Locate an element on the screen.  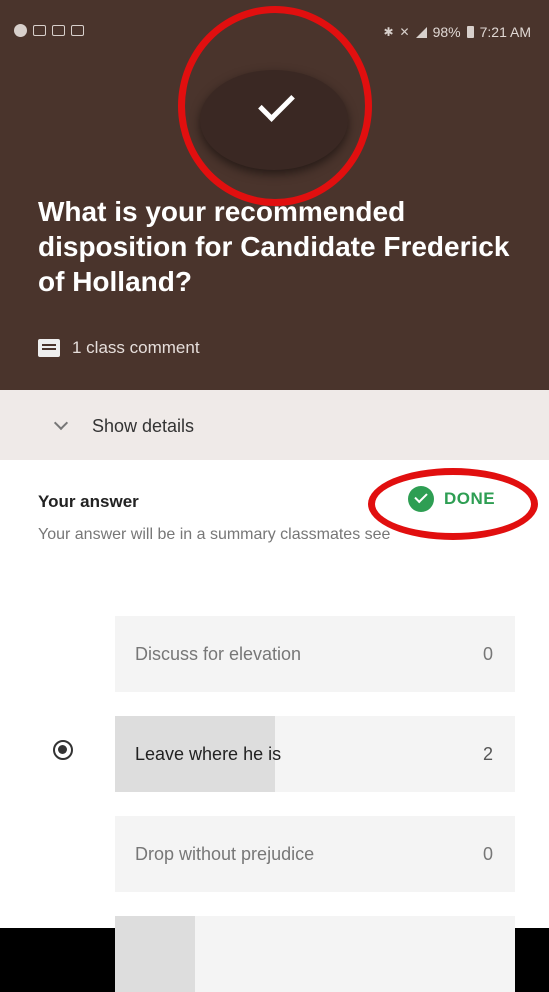
battery-icon is located at coordinates (470, 32).